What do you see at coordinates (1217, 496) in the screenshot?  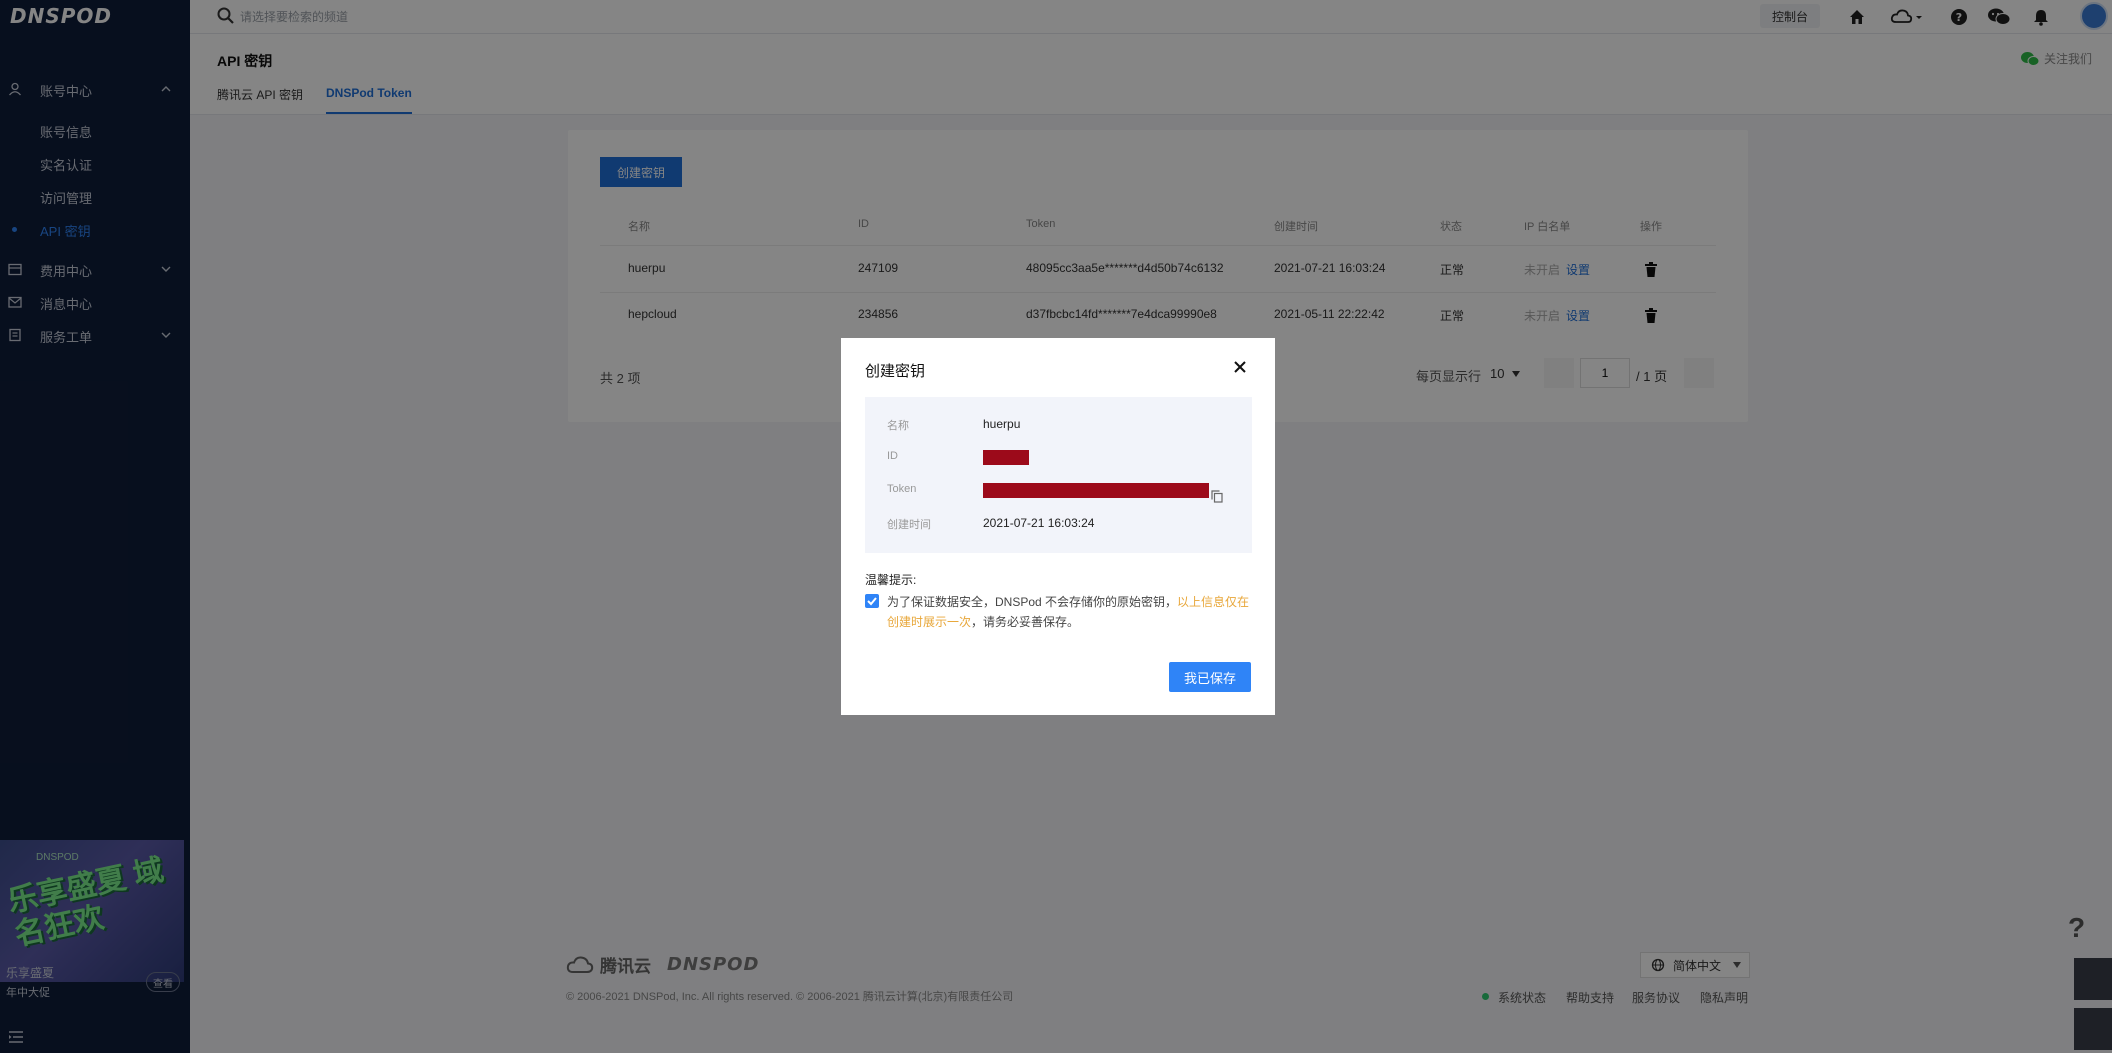 I see `copy-icon` at bounding box center [1217, 496].